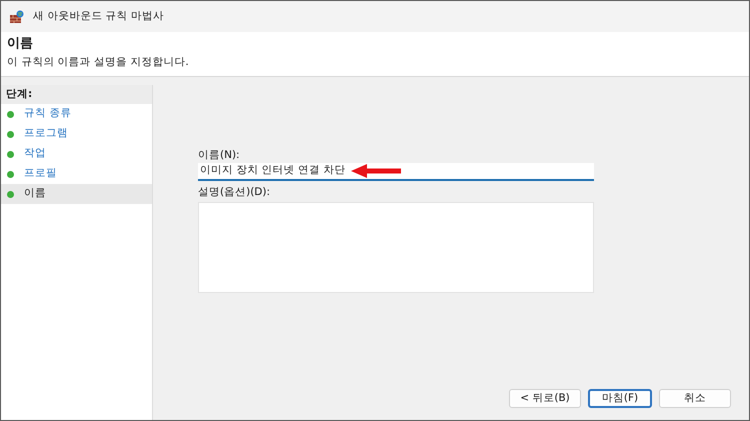 This screenshot has height=421, width=750. I want to click on wizard-button: 마침(F), so click(620, 398).